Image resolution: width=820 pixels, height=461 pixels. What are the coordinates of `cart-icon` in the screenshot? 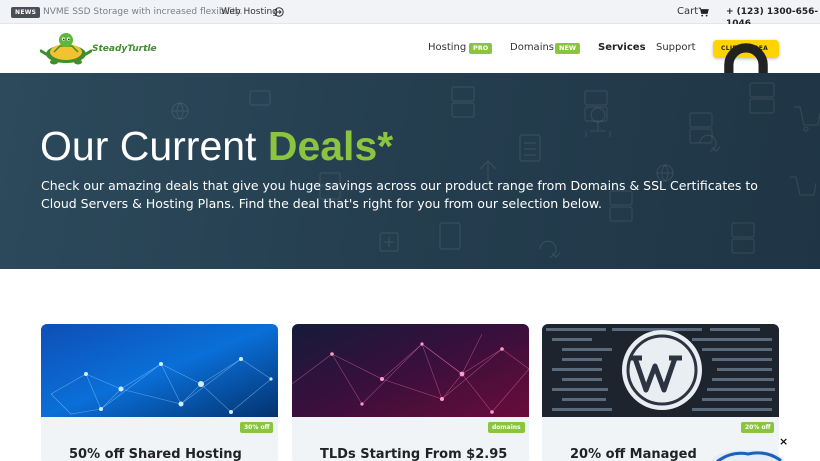 It's located at (703, 12).